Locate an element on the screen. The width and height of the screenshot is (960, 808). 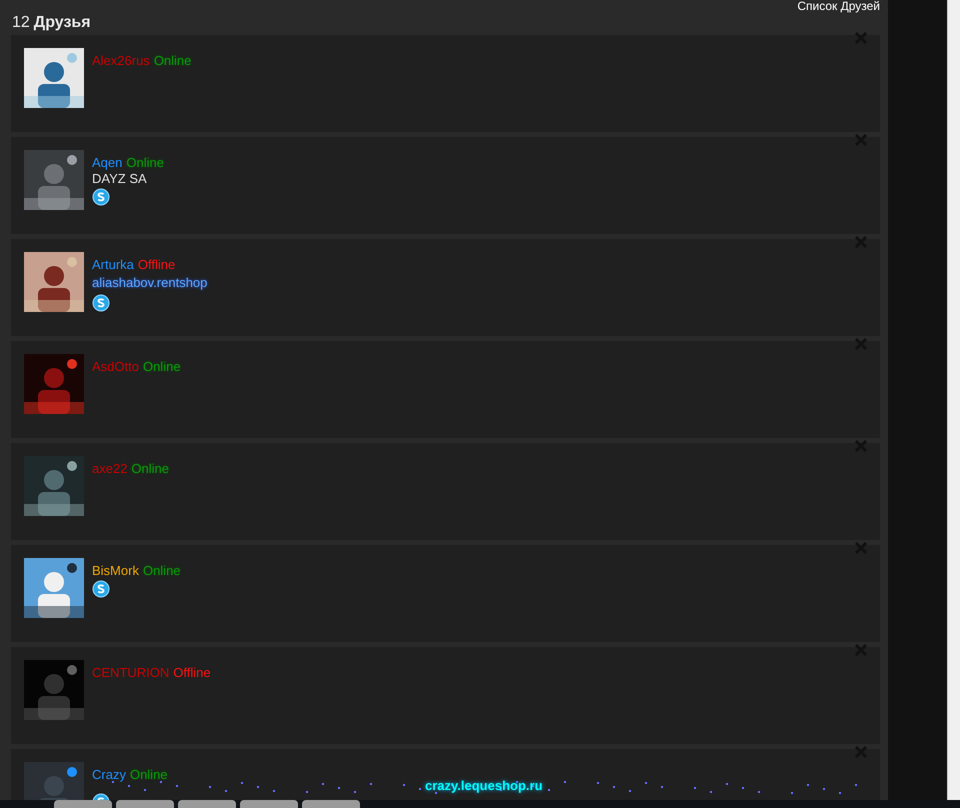
friends-list-link: Список Друзей is located at coordinates (838, 6).